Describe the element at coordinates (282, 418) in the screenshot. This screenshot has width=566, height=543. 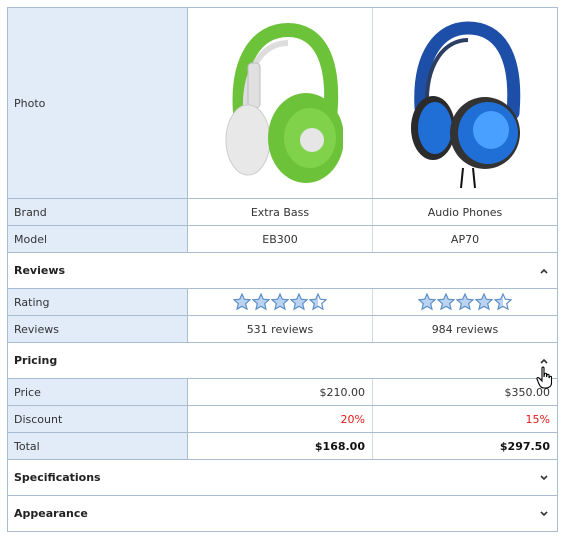
I see `discount-row: Discount 20% 15%` at that location.